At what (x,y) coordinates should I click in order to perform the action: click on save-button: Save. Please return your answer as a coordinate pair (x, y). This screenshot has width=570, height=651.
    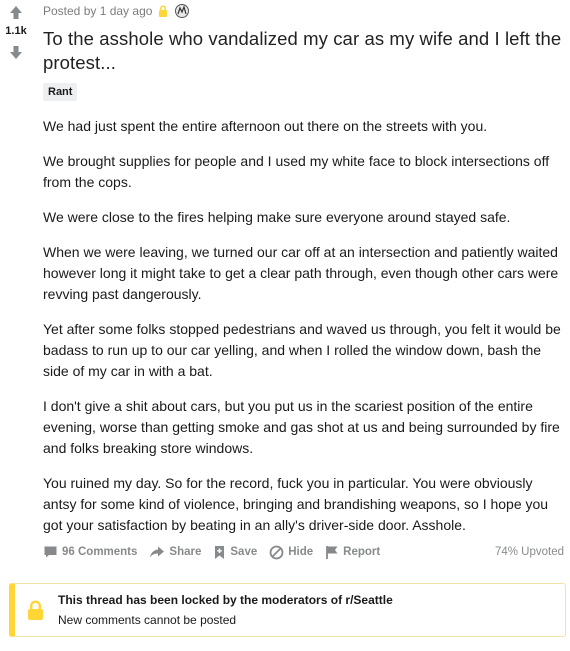
    Looking at the image, I should click on (235, 552).